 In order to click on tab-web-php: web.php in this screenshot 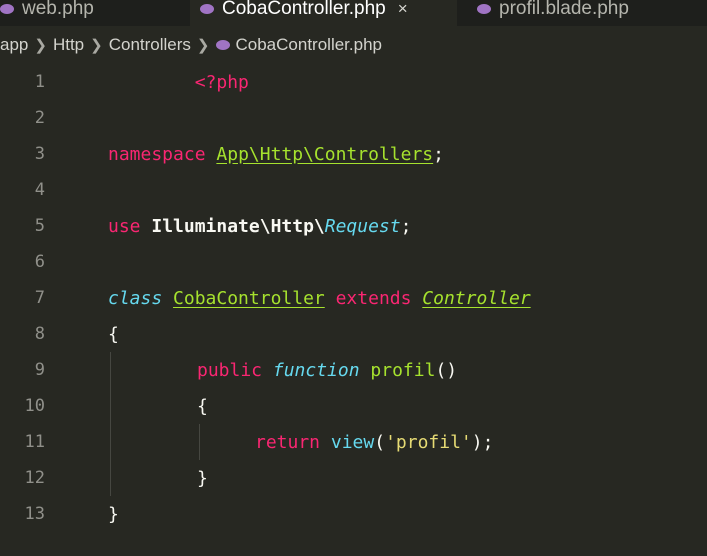, I will do `click(52, 13)`.